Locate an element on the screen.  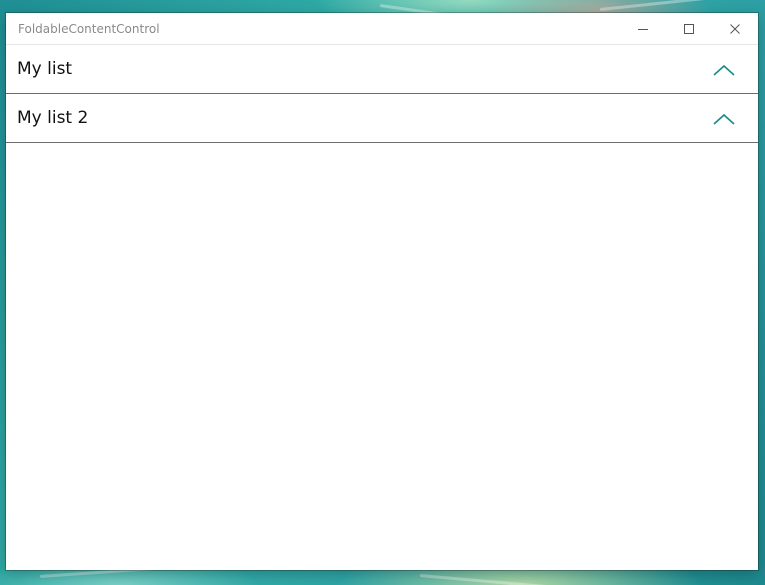
maximize-icon is located at coordinates (689, 29).